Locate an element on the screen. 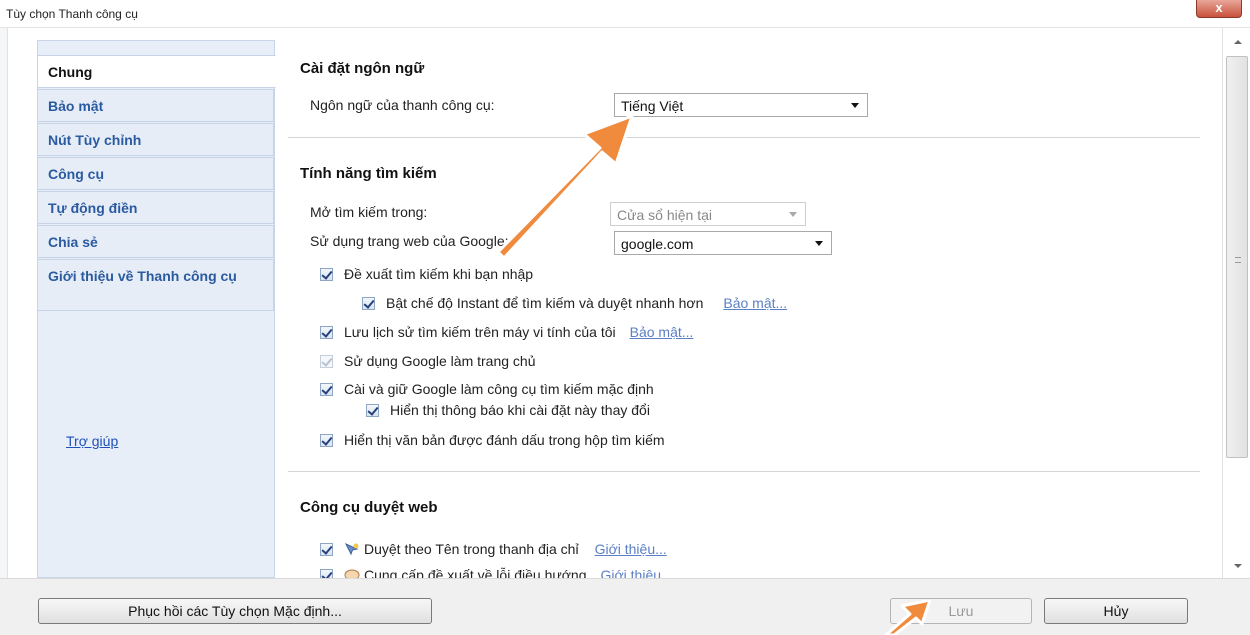 This screenshot has width=1250, height=635. toolbar-language-select: Tiếng Việt is located at coordinates (741, 105).